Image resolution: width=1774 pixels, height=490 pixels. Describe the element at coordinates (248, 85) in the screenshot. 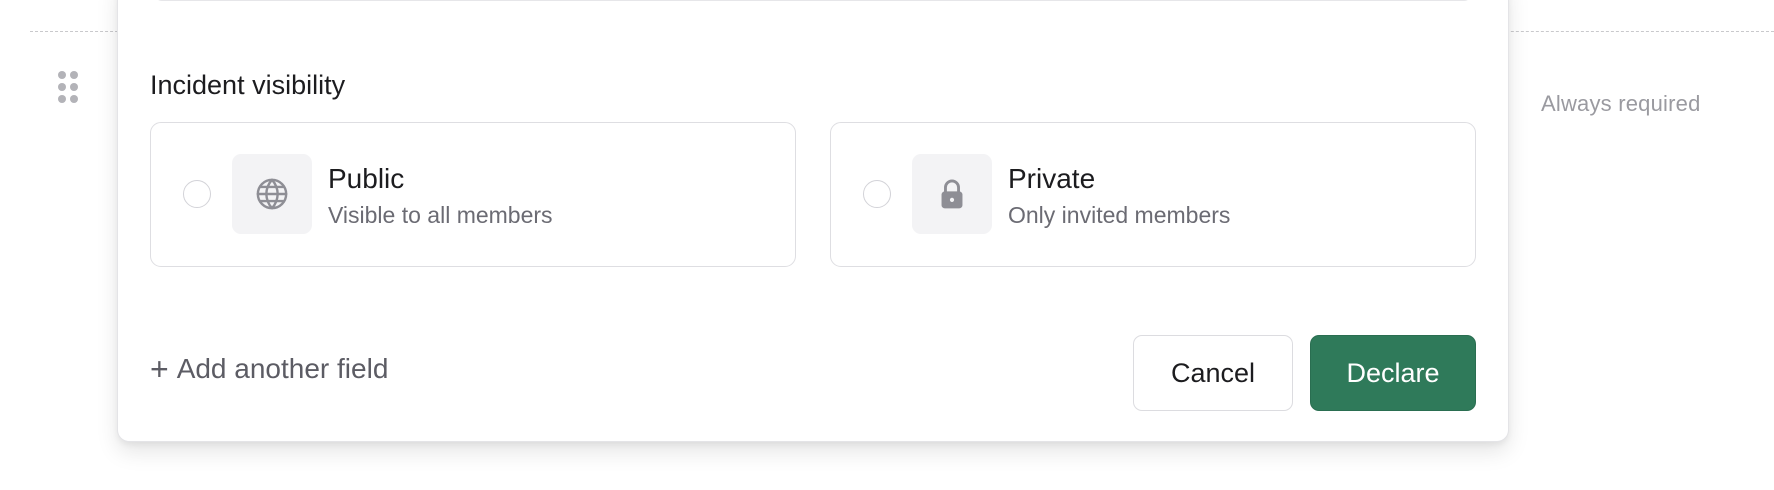

I see `incident-visibility-label: Incident visibility` at that location.